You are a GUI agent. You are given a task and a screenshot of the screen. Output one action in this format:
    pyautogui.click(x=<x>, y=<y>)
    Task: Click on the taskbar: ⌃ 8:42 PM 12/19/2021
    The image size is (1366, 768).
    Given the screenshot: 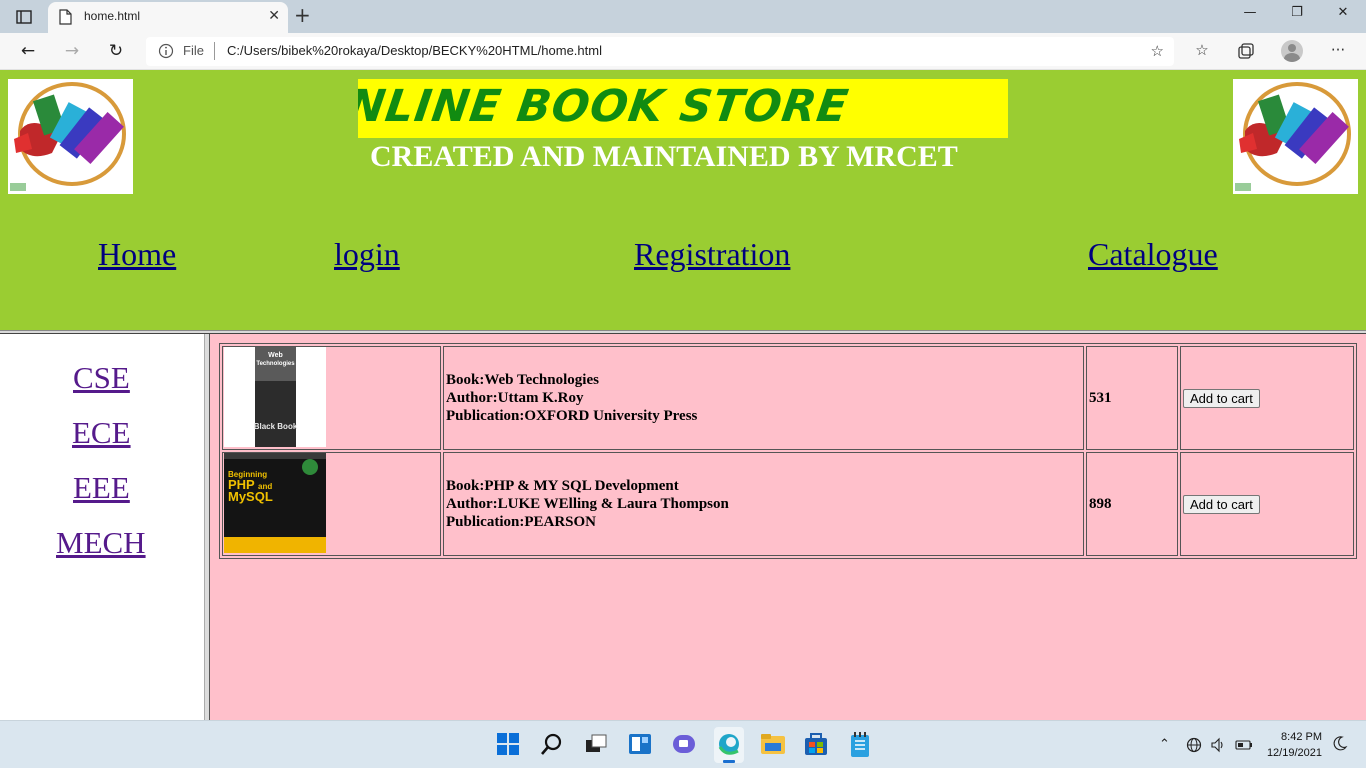 What is the action you would take?
    pyautogui.click(x=683, y=744)
    